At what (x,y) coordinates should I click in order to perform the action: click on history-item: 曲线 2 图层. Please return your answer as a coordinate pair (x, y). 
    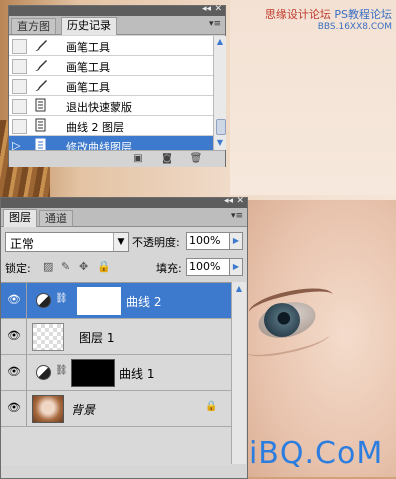
    Looking at the image, I should click on (111, 126).